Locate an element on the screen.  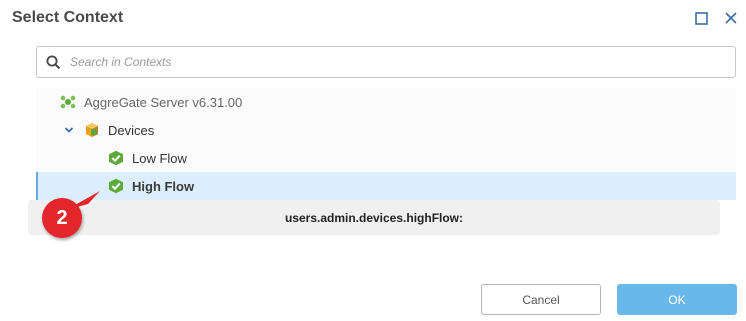
close-button is located at coordinates (731, 18).